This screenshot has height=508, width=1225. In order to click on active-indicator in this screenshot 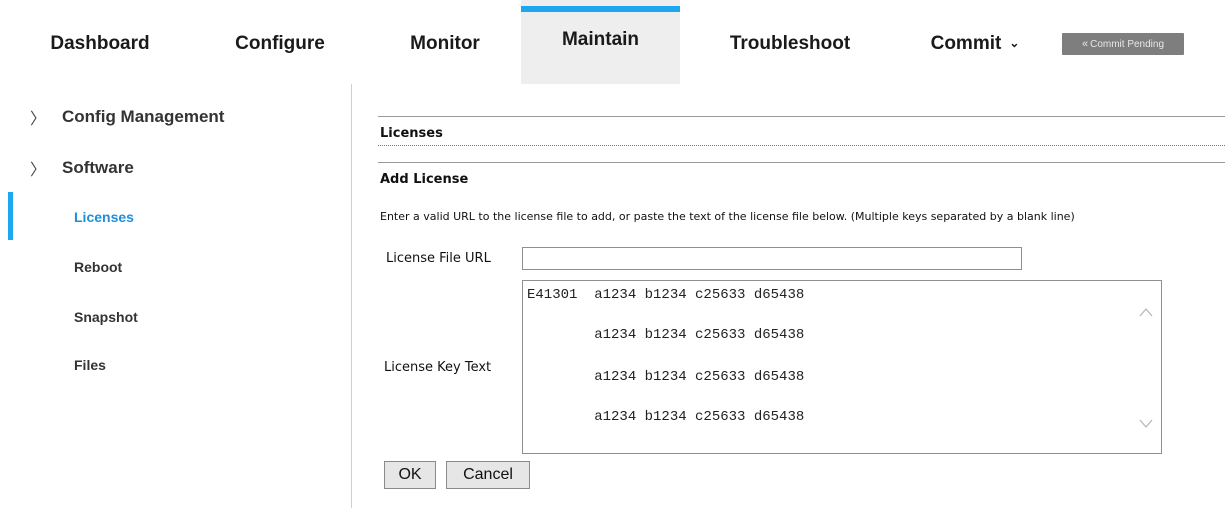, I will do `click(10, 216)`.